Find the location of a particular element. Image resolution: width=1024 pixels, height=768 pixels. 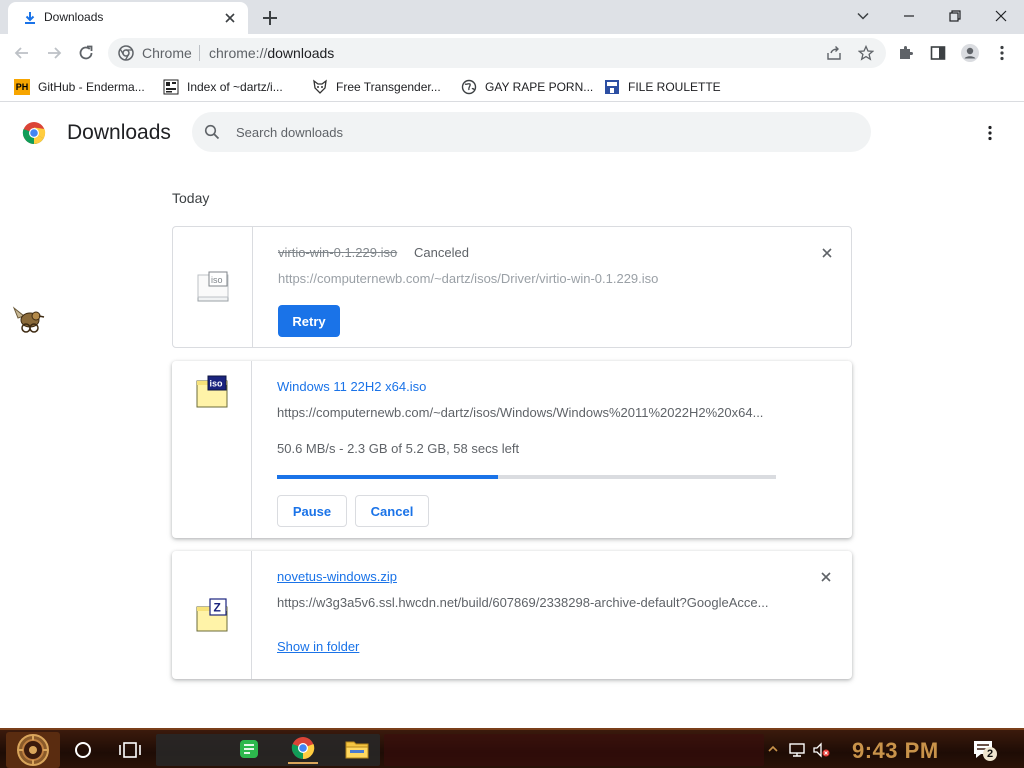

progress-bar-fill is located at coordinates (387, 477).